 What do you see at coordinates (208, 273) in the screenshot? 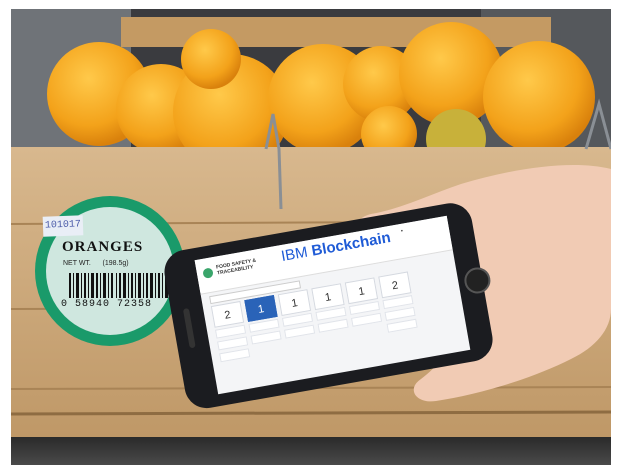
I see `brand-logo-icon` at bounding box center [208, 273].